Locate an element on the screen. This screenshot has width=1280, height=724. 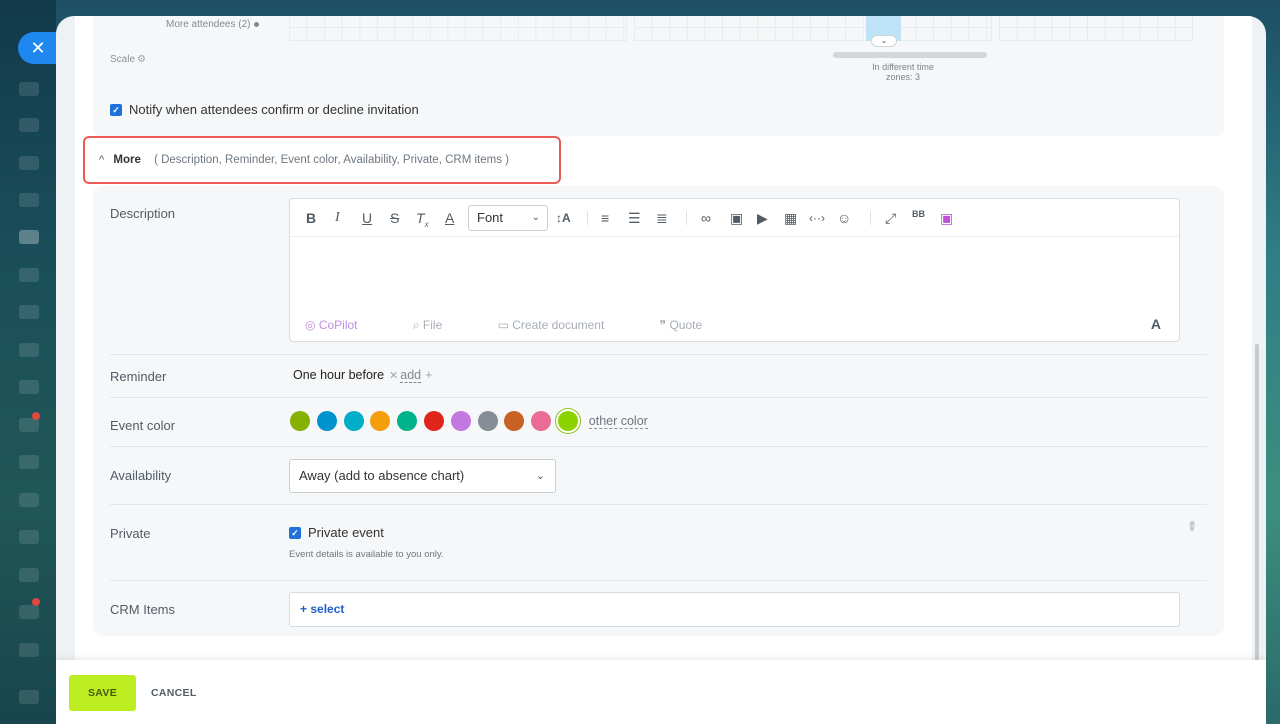
close-slider-button: ✕ is located at coordinates (38, 48).